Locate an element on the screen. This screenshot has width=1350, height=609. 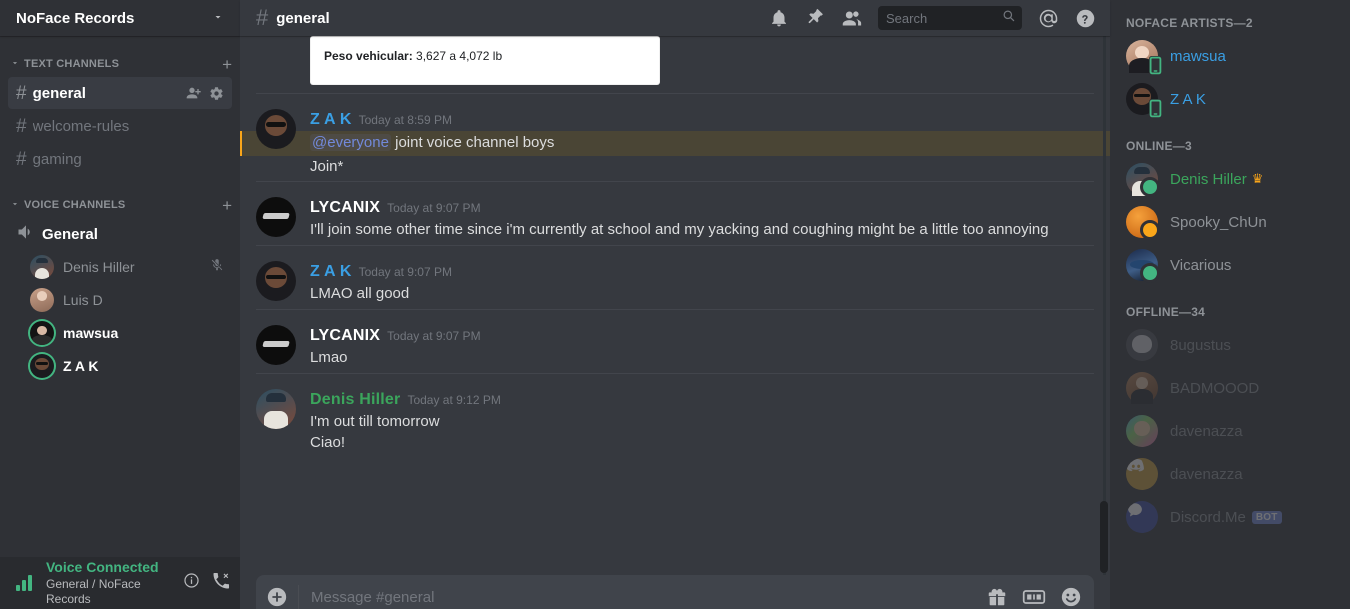
search-box is located at coordinates (950, 18).